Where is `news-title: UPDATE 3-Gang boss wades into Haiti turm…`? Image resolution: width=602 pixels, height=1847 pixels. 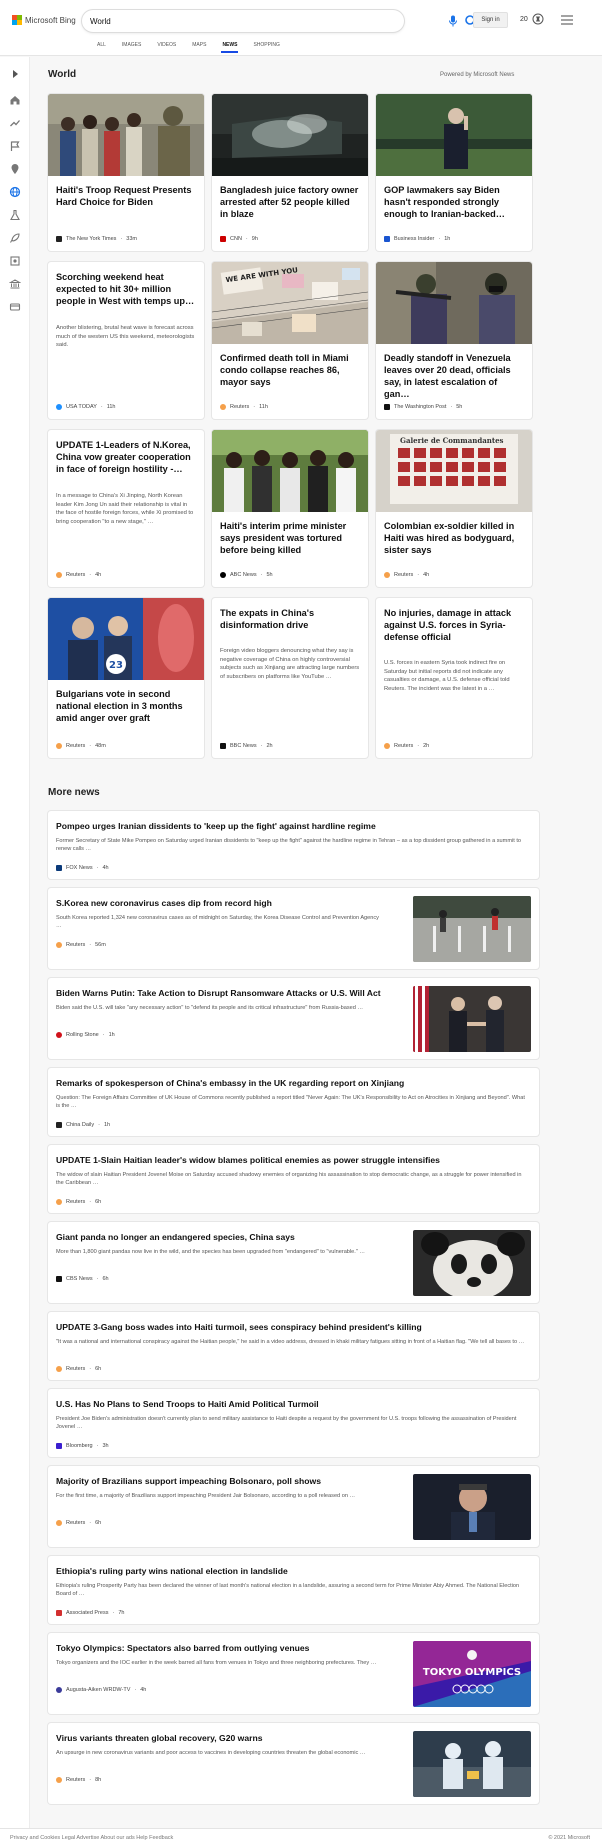 news-title: UPDATE 3-Gang boss wades into Haiti turm… is located at coordinates (239, 1327).